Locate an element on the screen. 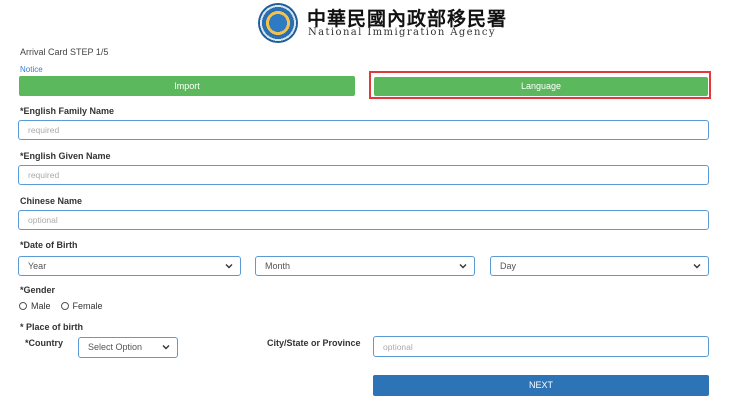  gender-label: *Gender is located at coordinates (38, 290).